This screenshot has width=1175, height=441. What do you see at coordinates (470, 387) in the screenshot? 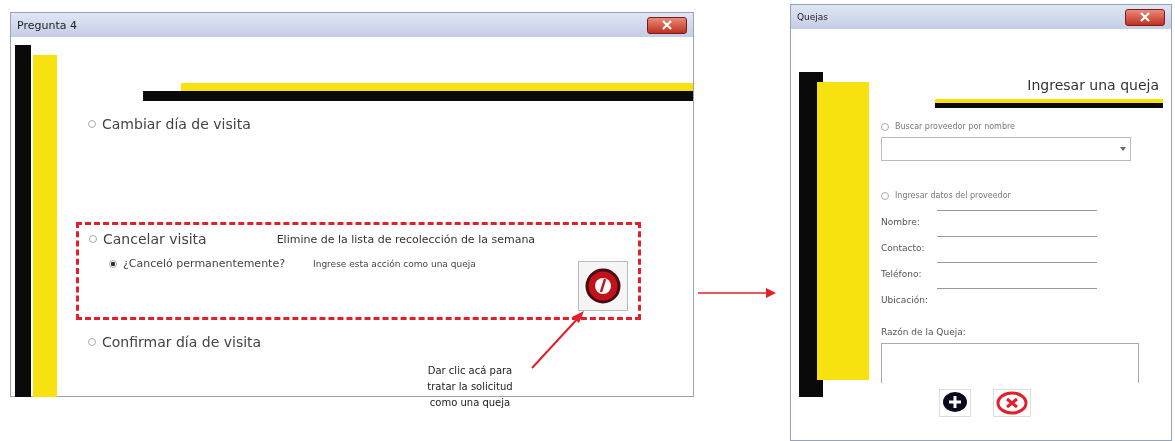
I see `callout-text: Dar clic acá para tratar la solicitud como una queja` at bounding box center [470, 387].